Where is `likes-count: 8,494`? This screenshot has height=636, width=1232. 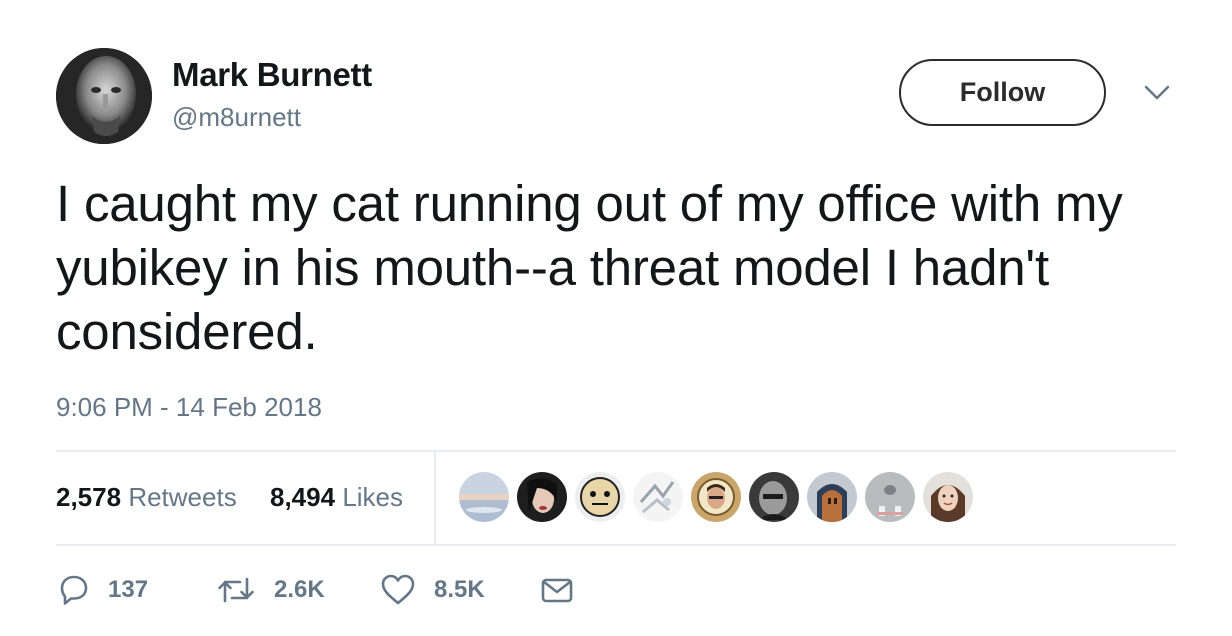
likes-count: 8,494 is located at coordinates (303, 497).